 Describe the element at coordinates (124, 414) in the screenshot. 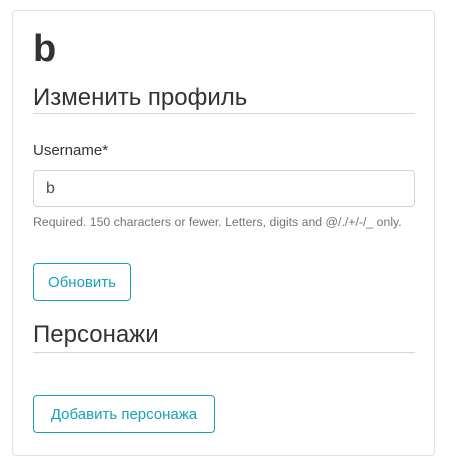

I see `add-character-button: Добавить персонажа` at that location.